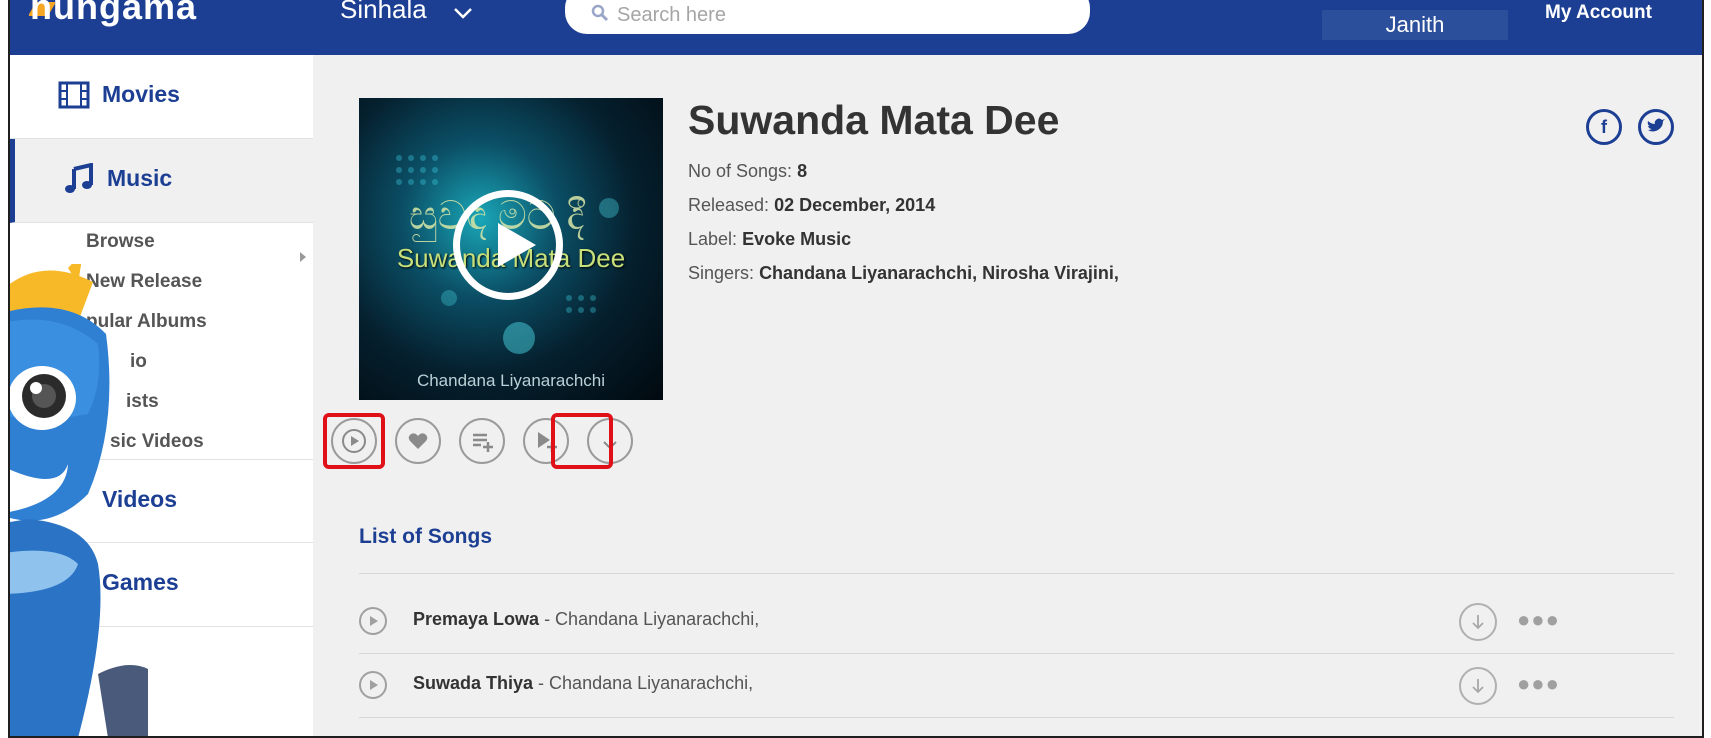 The height and width of the screenshot is (738, 1711). I want to click on release-date: 02 December, 2014, so click(855, 205).